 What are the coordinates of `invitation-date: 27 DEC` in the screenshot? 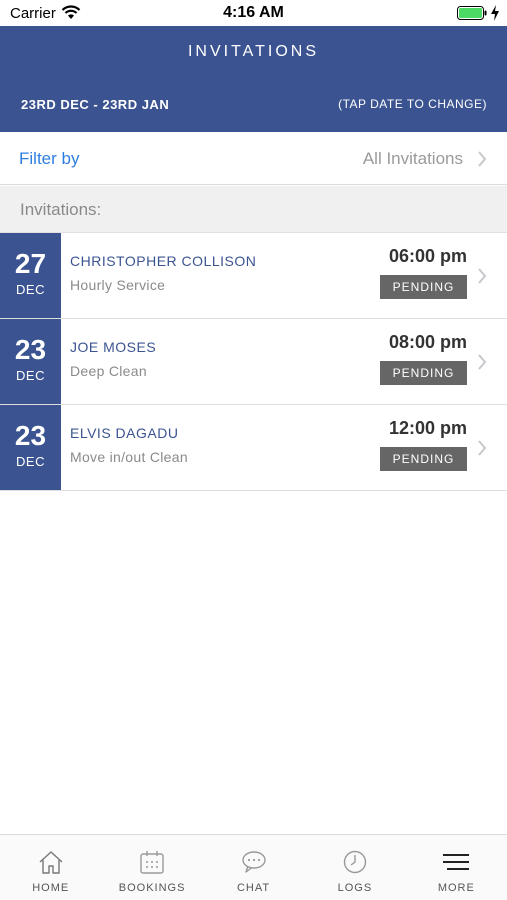 It's located at (30, 275).